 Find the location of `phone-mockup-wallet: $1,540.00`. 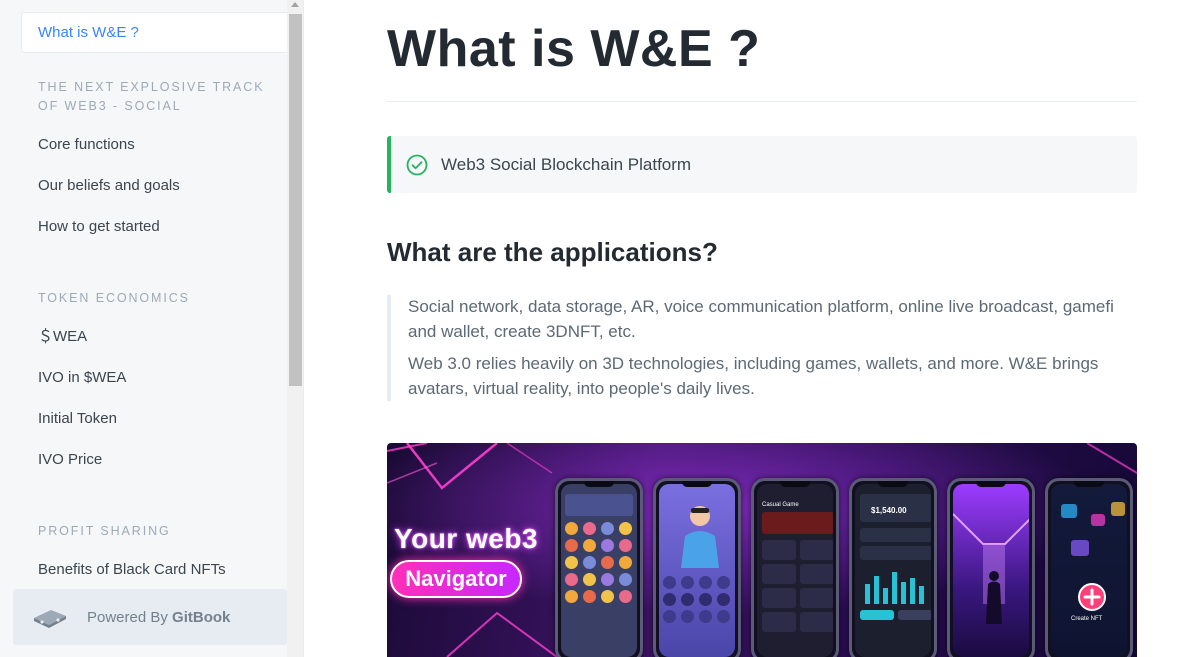

phone-mockup-wallet: $1,540.00 is located at coordinates (893, 567).